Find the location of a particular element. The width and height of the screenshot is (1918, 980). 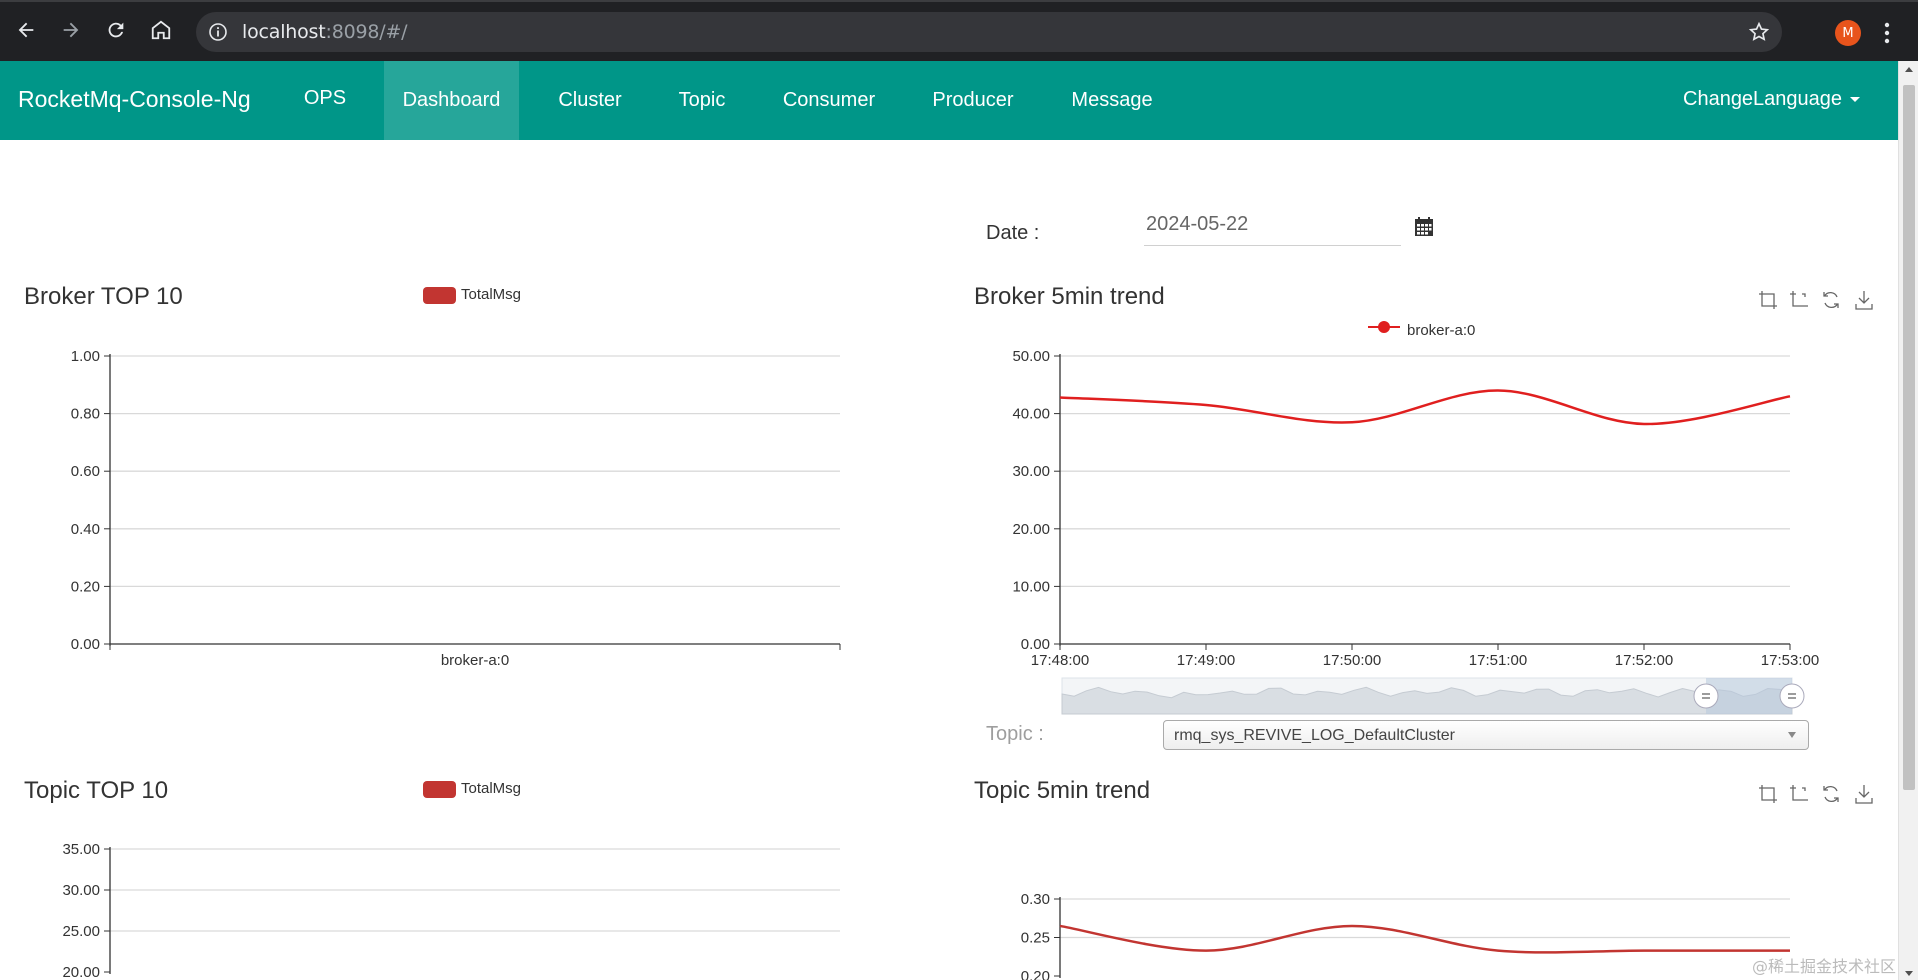

topic-select-value: rmq_sys_REVIVE_LOG_DefaultCluster is located at coordinates (1314, 735).